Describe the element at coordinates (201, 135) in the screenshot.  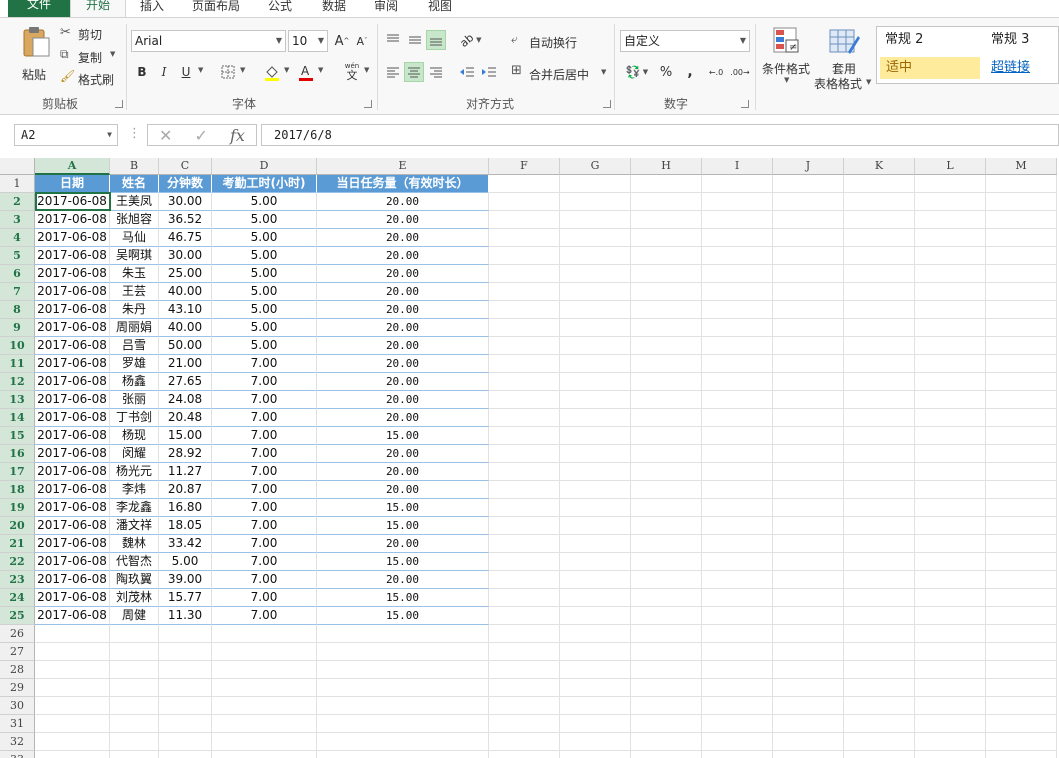
I see `enter-icon: ✓` at that location.